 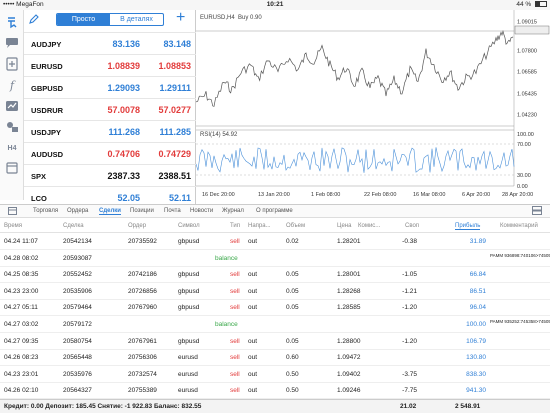 I want to click on column-header-order: Ордер, so click(x=137, y=226).